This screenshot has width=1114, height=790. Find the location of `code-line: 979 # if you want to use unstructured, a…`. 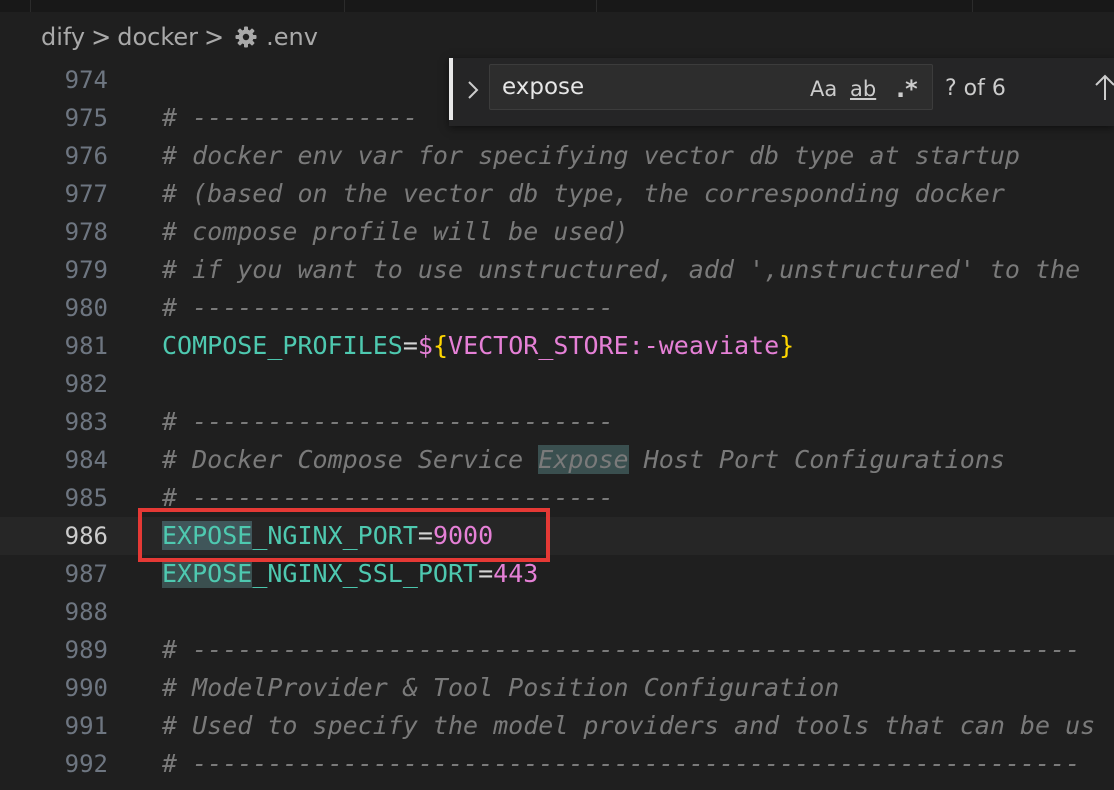

code-line: 979 # if you want to use unstructured, a… is located at coordinates (557, 270).